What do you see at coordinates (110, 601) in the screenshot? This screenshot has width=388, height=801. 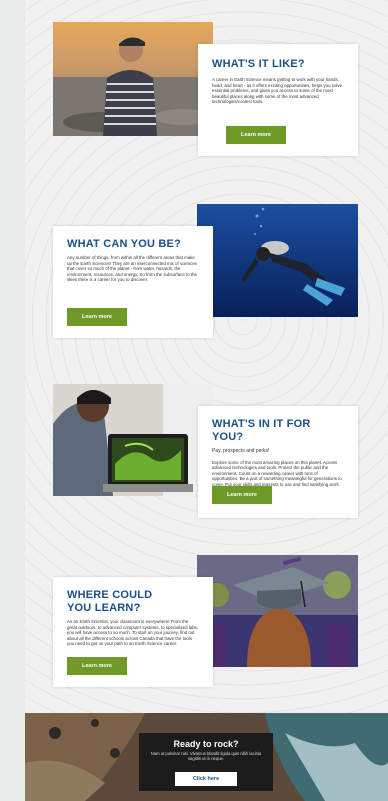 I see `section-title: WHERE COULD YOU LEARN?` at bounding box center [110, 601].